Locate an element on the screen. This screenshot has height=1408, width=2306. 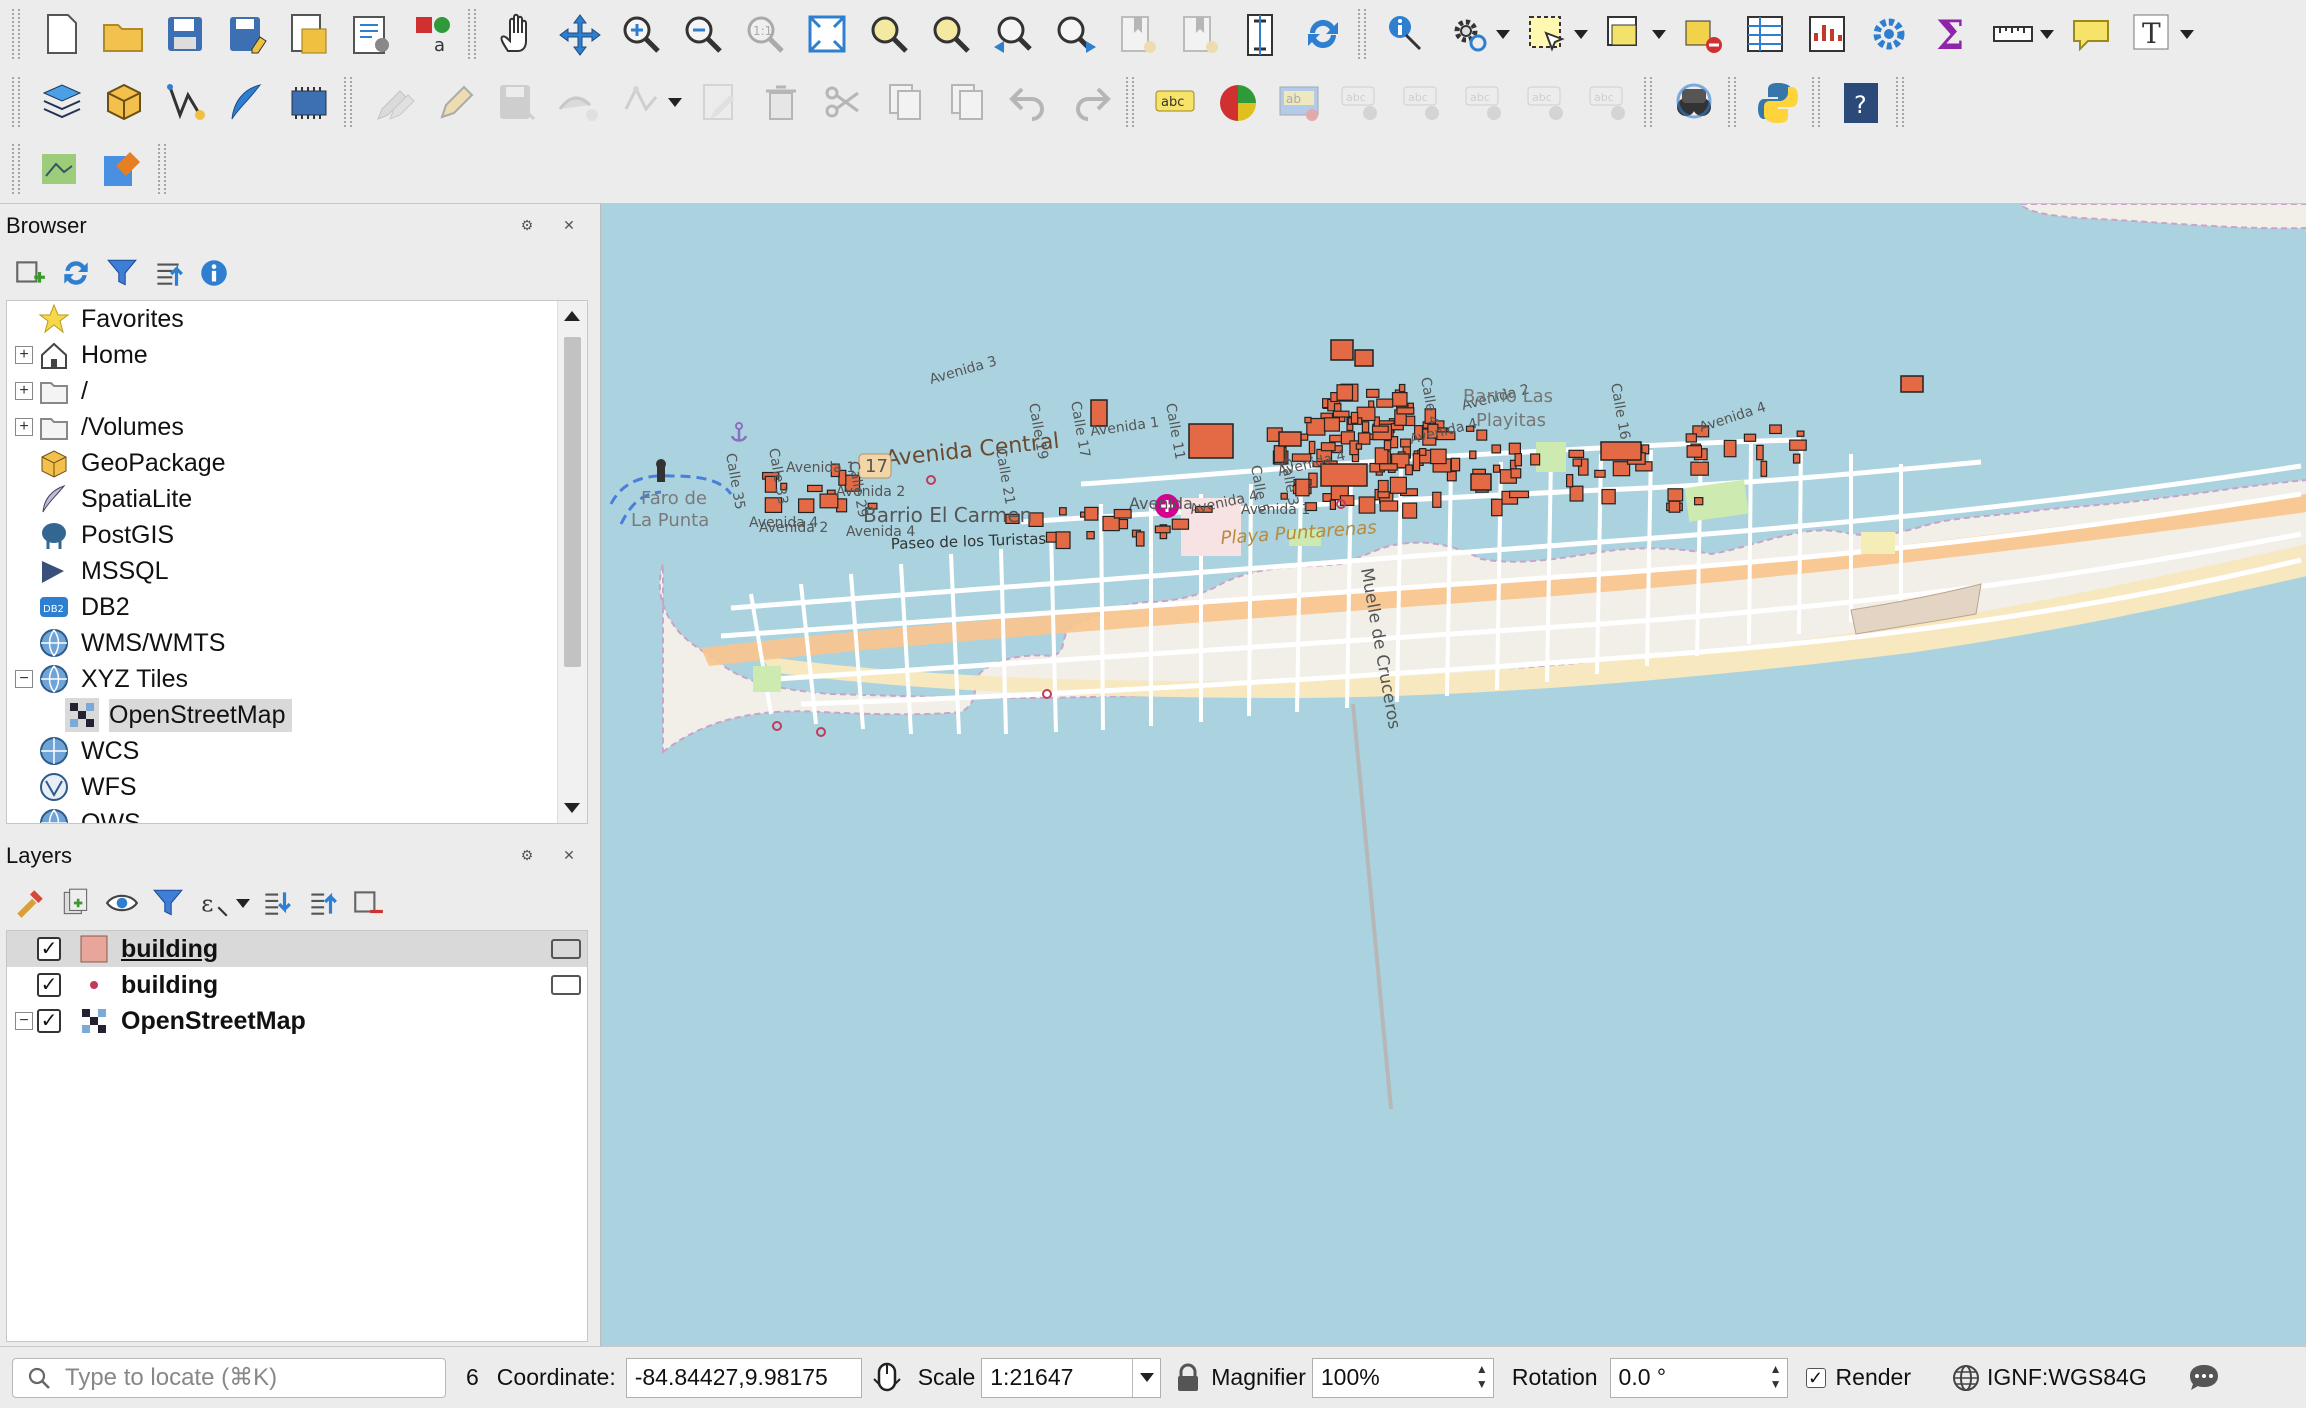
save-project-icon is located at coordinates (185, 34).